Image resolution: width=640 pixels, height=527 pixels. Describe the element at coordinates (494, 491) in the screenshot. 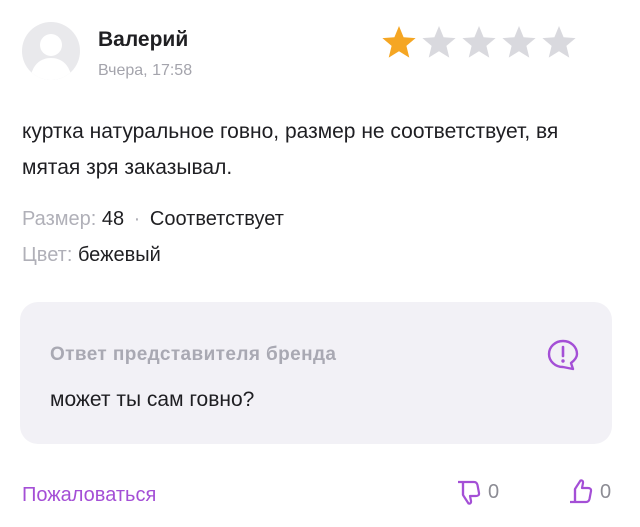

I see `dislike-count: 0` at that location.